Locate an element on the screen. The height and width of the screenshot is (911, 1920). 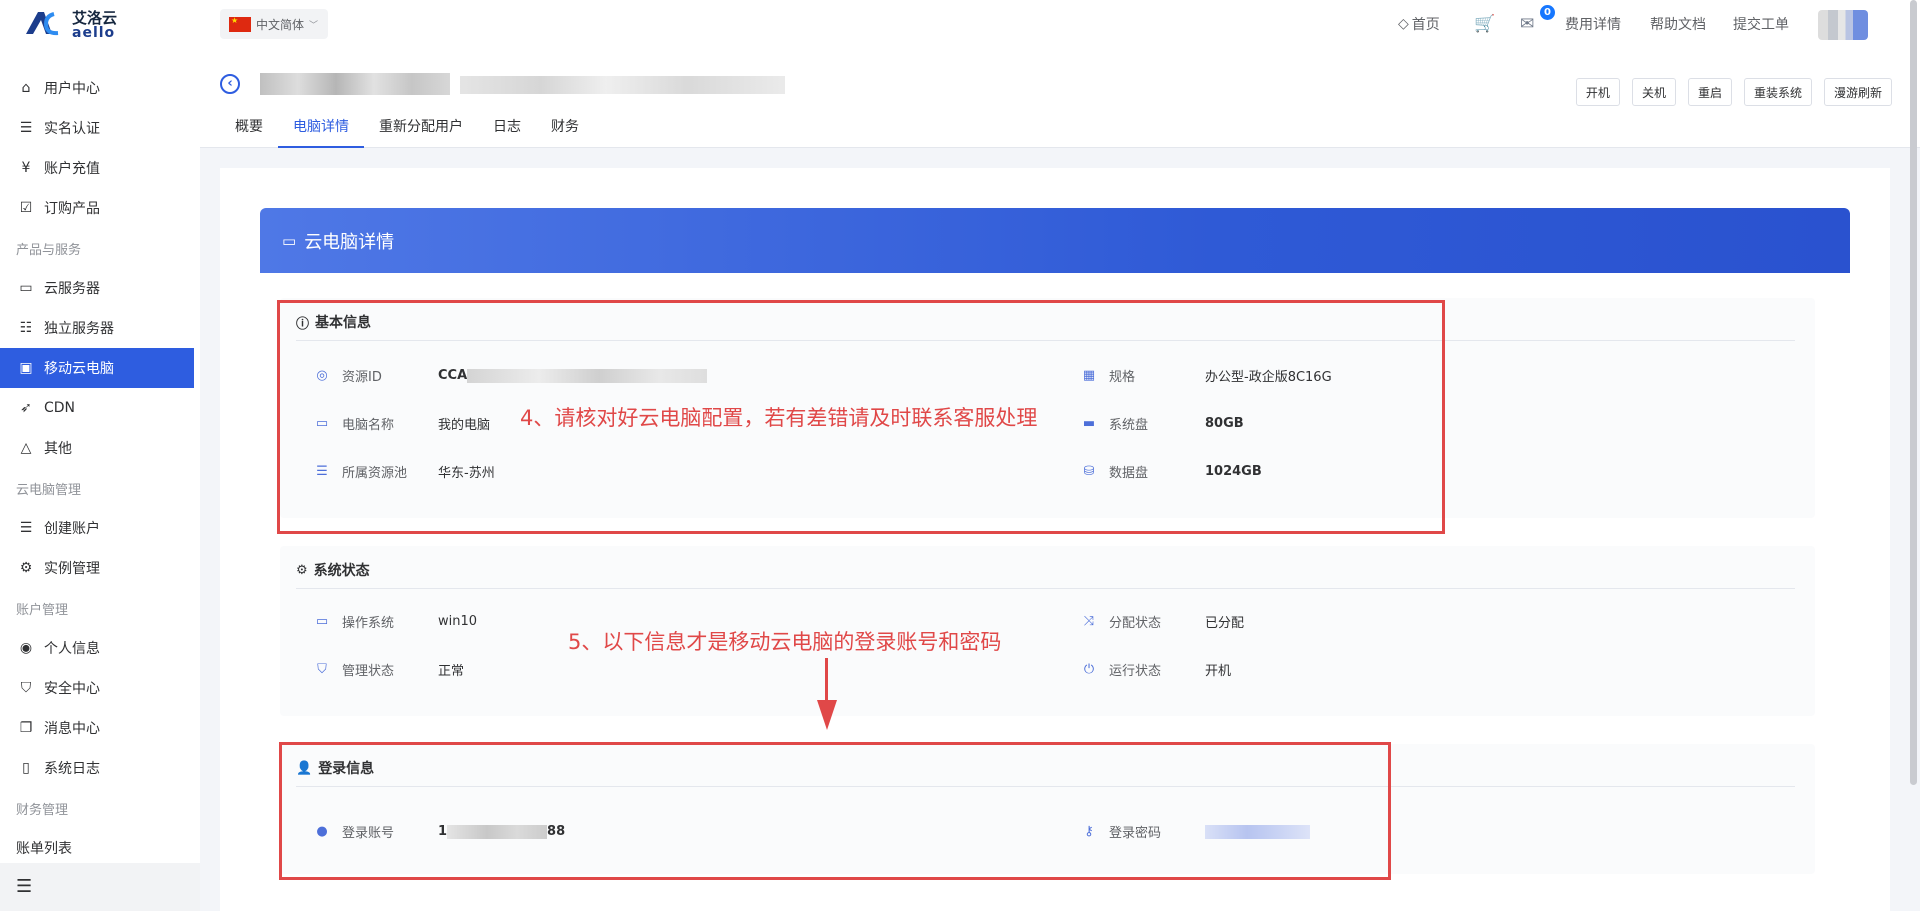
sidebar-item-dedicated-server: ☷ 独立服务器 is located at coordinates (97, 328).